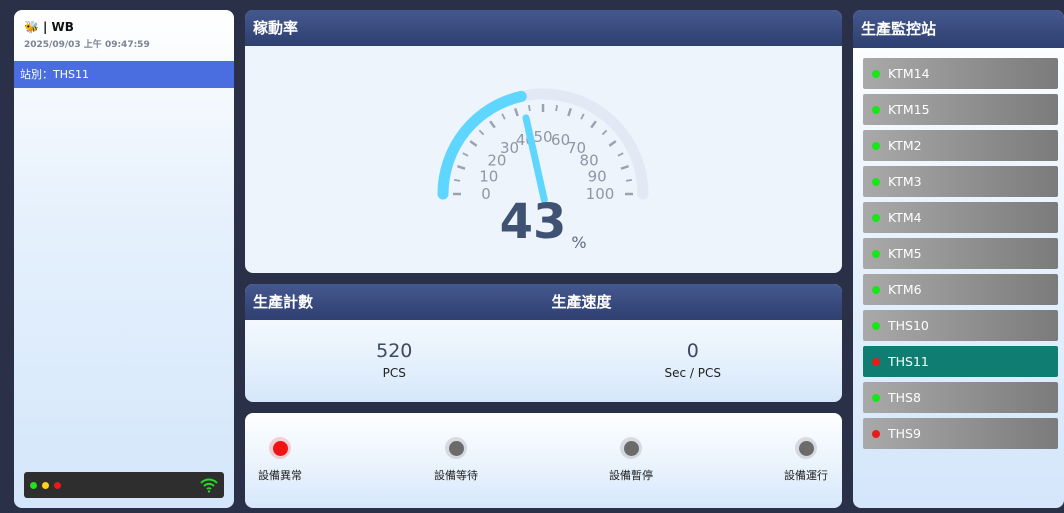  What do you see at coordinates (600, 194) in the screenshot?
I see `gauge-tick-label: 100` at bounding box center [600, 194].